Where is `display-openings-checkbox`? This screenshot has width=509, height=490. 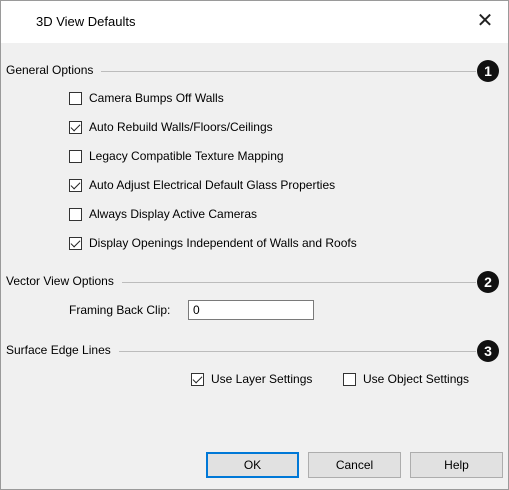
display-openings-checkbox is located at coordinates (75, 243).